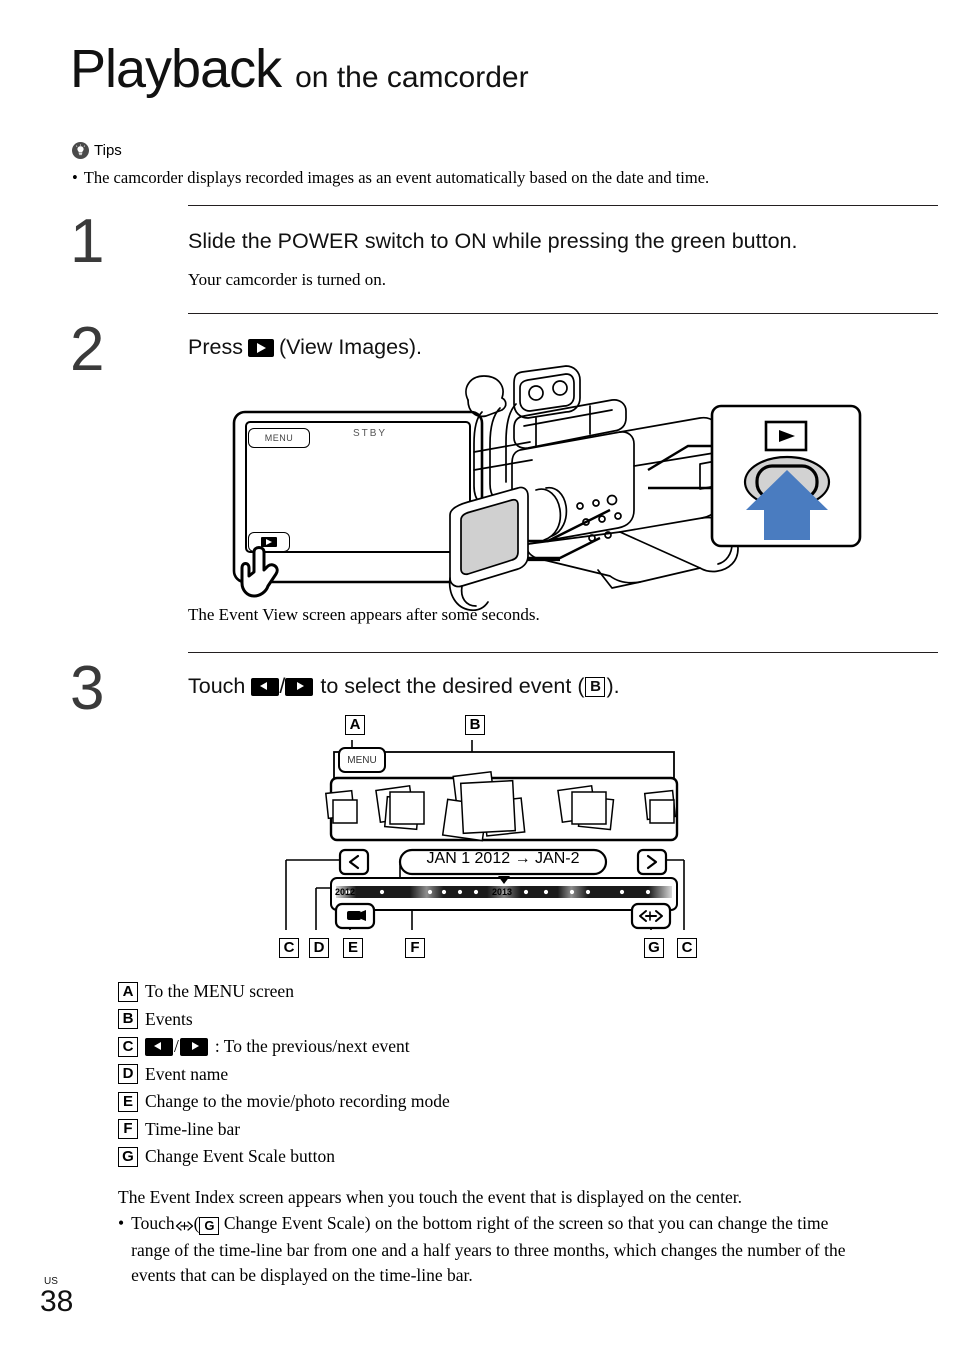 The width and height of the screenshot is (954, 1357). I want to click on legend-text-f: Time-line bar, so click(193, 1128).